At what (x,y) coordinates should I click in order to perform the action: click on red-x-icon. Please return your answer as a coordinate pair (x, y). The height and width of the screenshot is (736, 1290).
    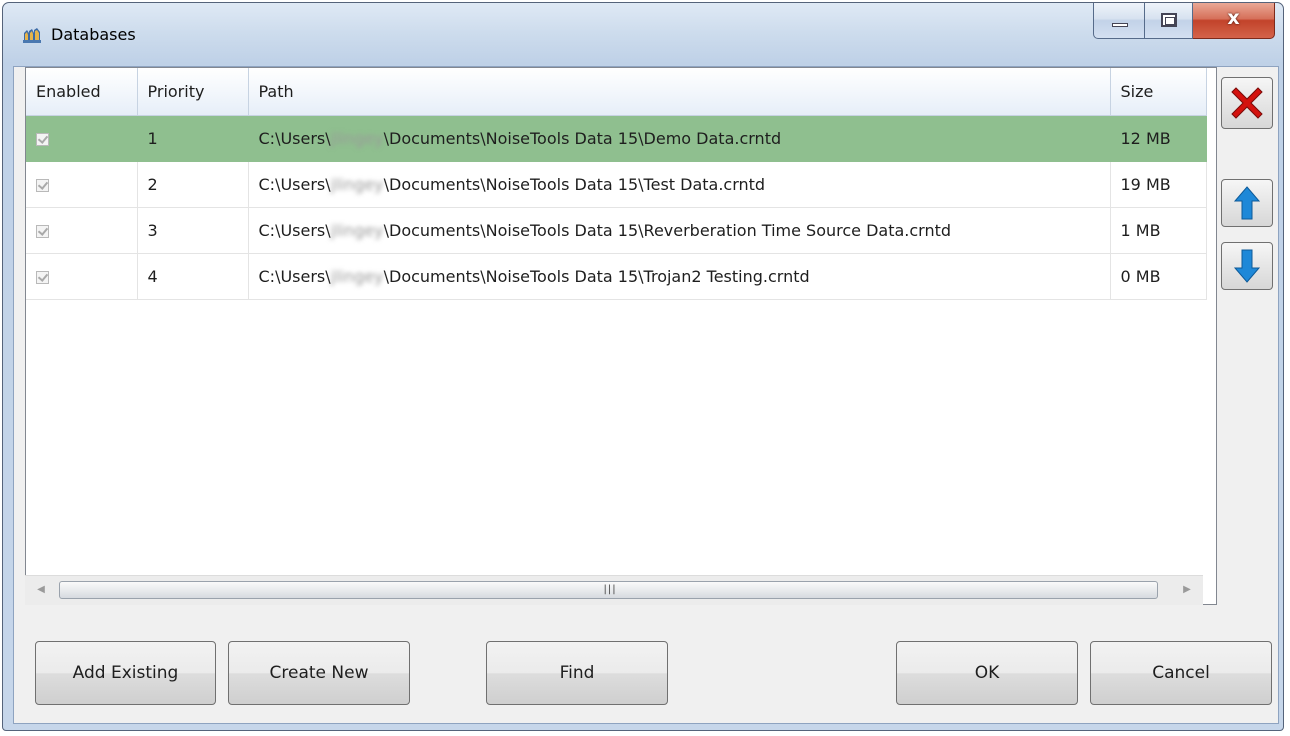
    Looking at the image, I should click on (1247, 103).